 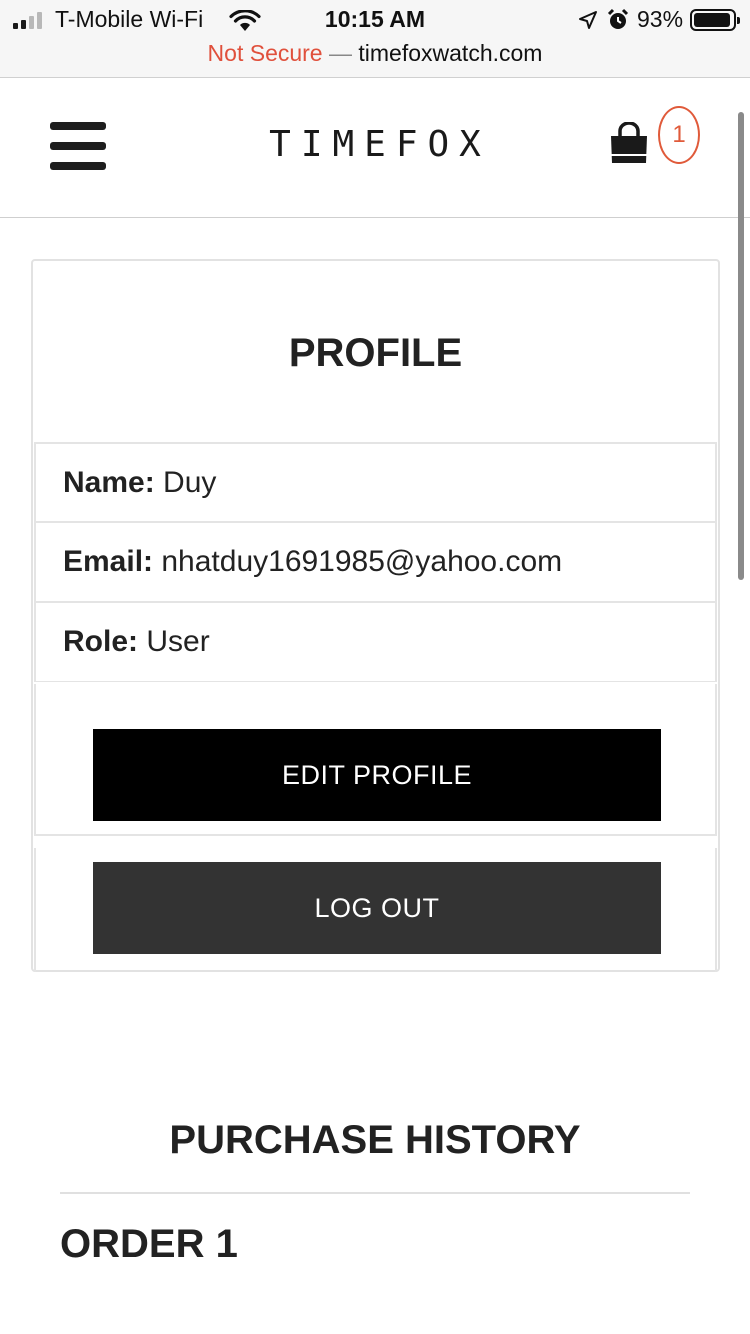 I want to click on email-value: nhatduy1691985@yahoo.com, so click(x=362, y=561).